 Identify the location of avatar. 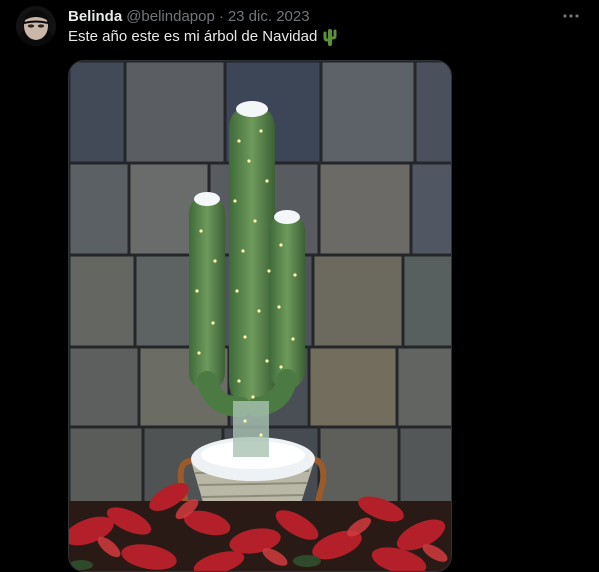
(36, 26).